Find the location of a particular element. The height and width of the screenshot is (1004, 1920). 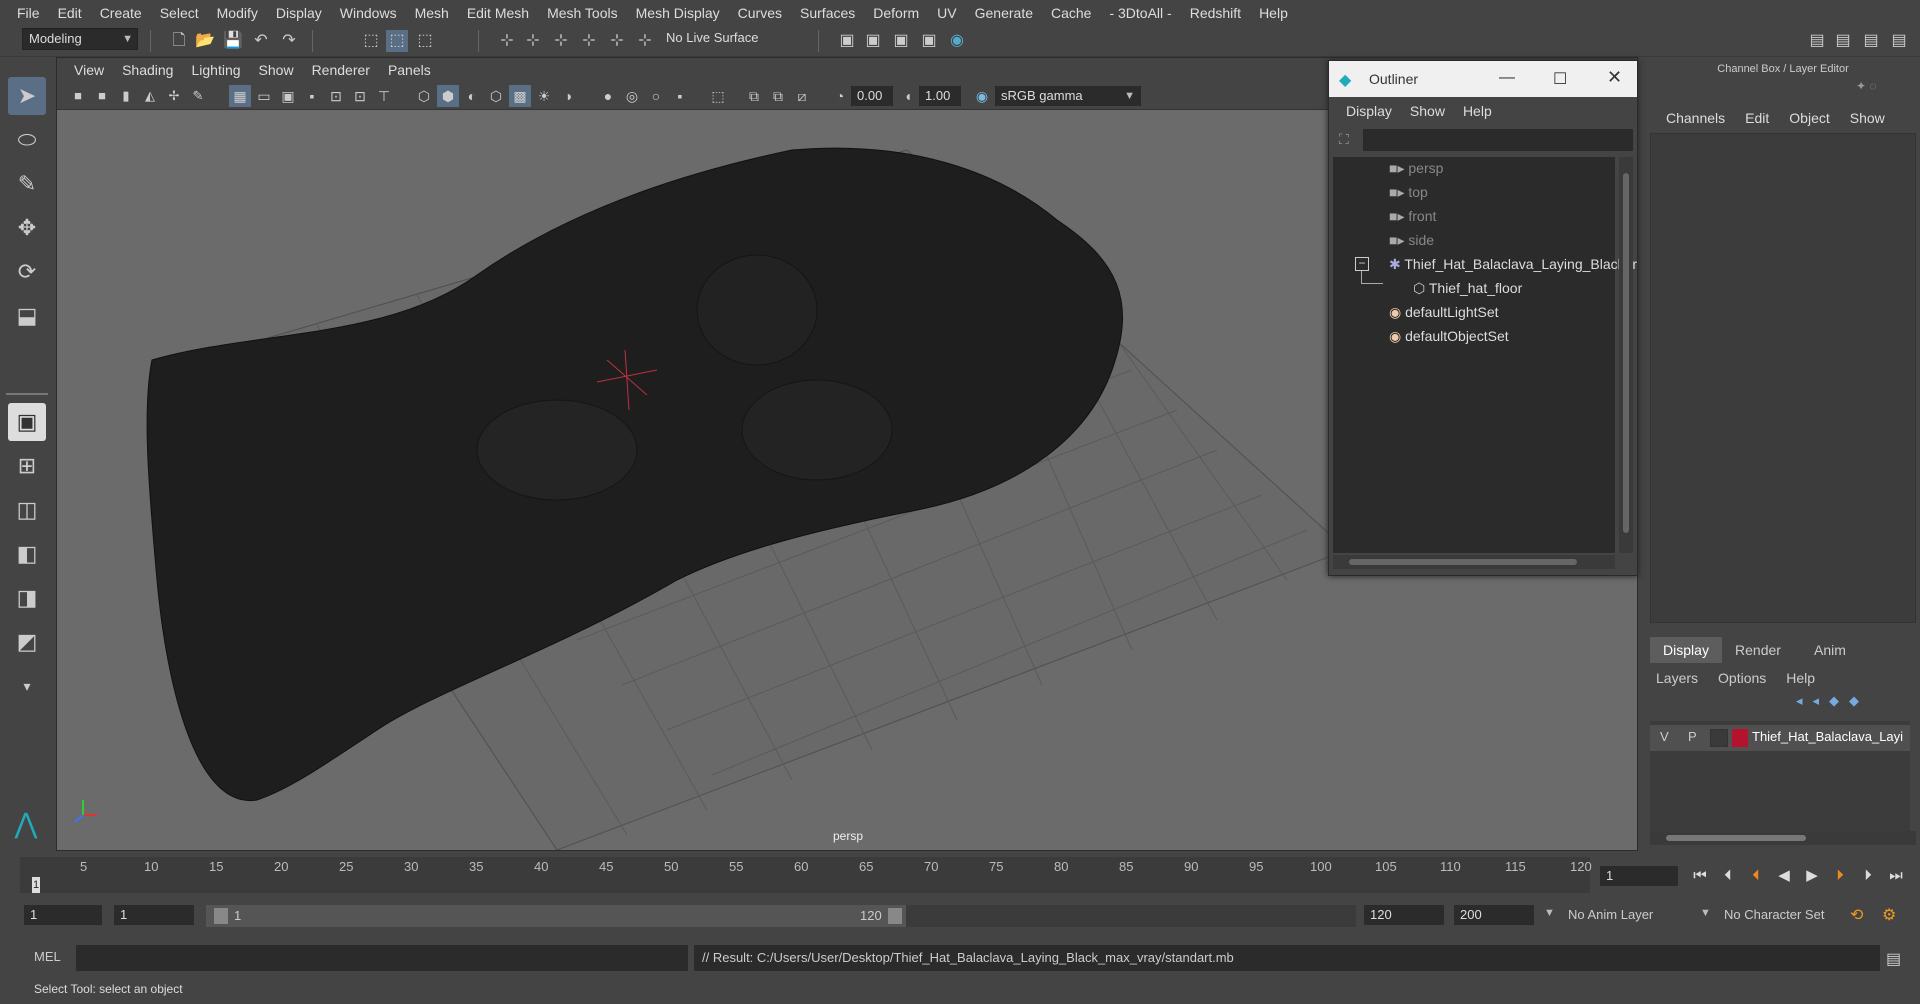

open-scene-icon: 📂 is located at coordinates (205, 41).